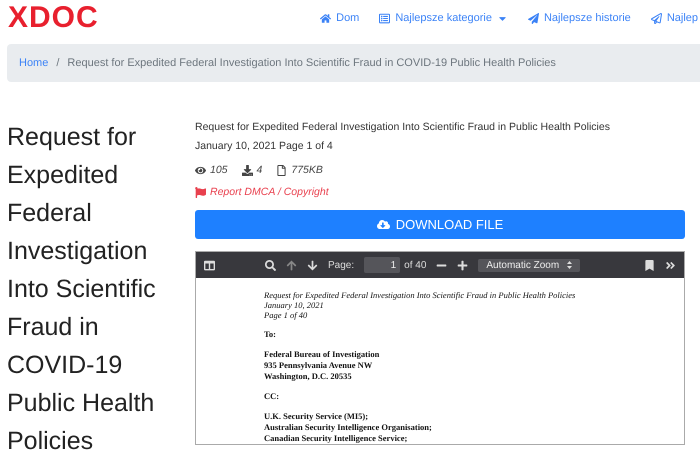 The image size is (700, 460). What do you see at coordinates (270, 334) in the screenshot?
I see `document-text-line: To:` at bounding box center [270, 334].